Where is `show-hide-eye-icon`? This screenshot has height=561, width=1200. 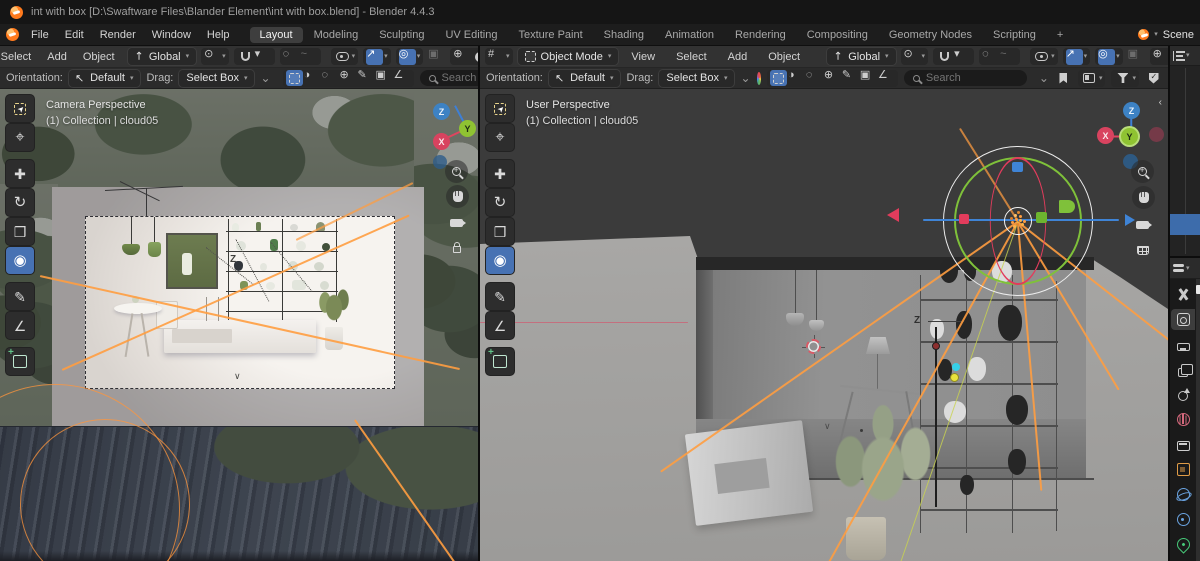
show-hide-eye-icon is located at coordinates (1041, 57).